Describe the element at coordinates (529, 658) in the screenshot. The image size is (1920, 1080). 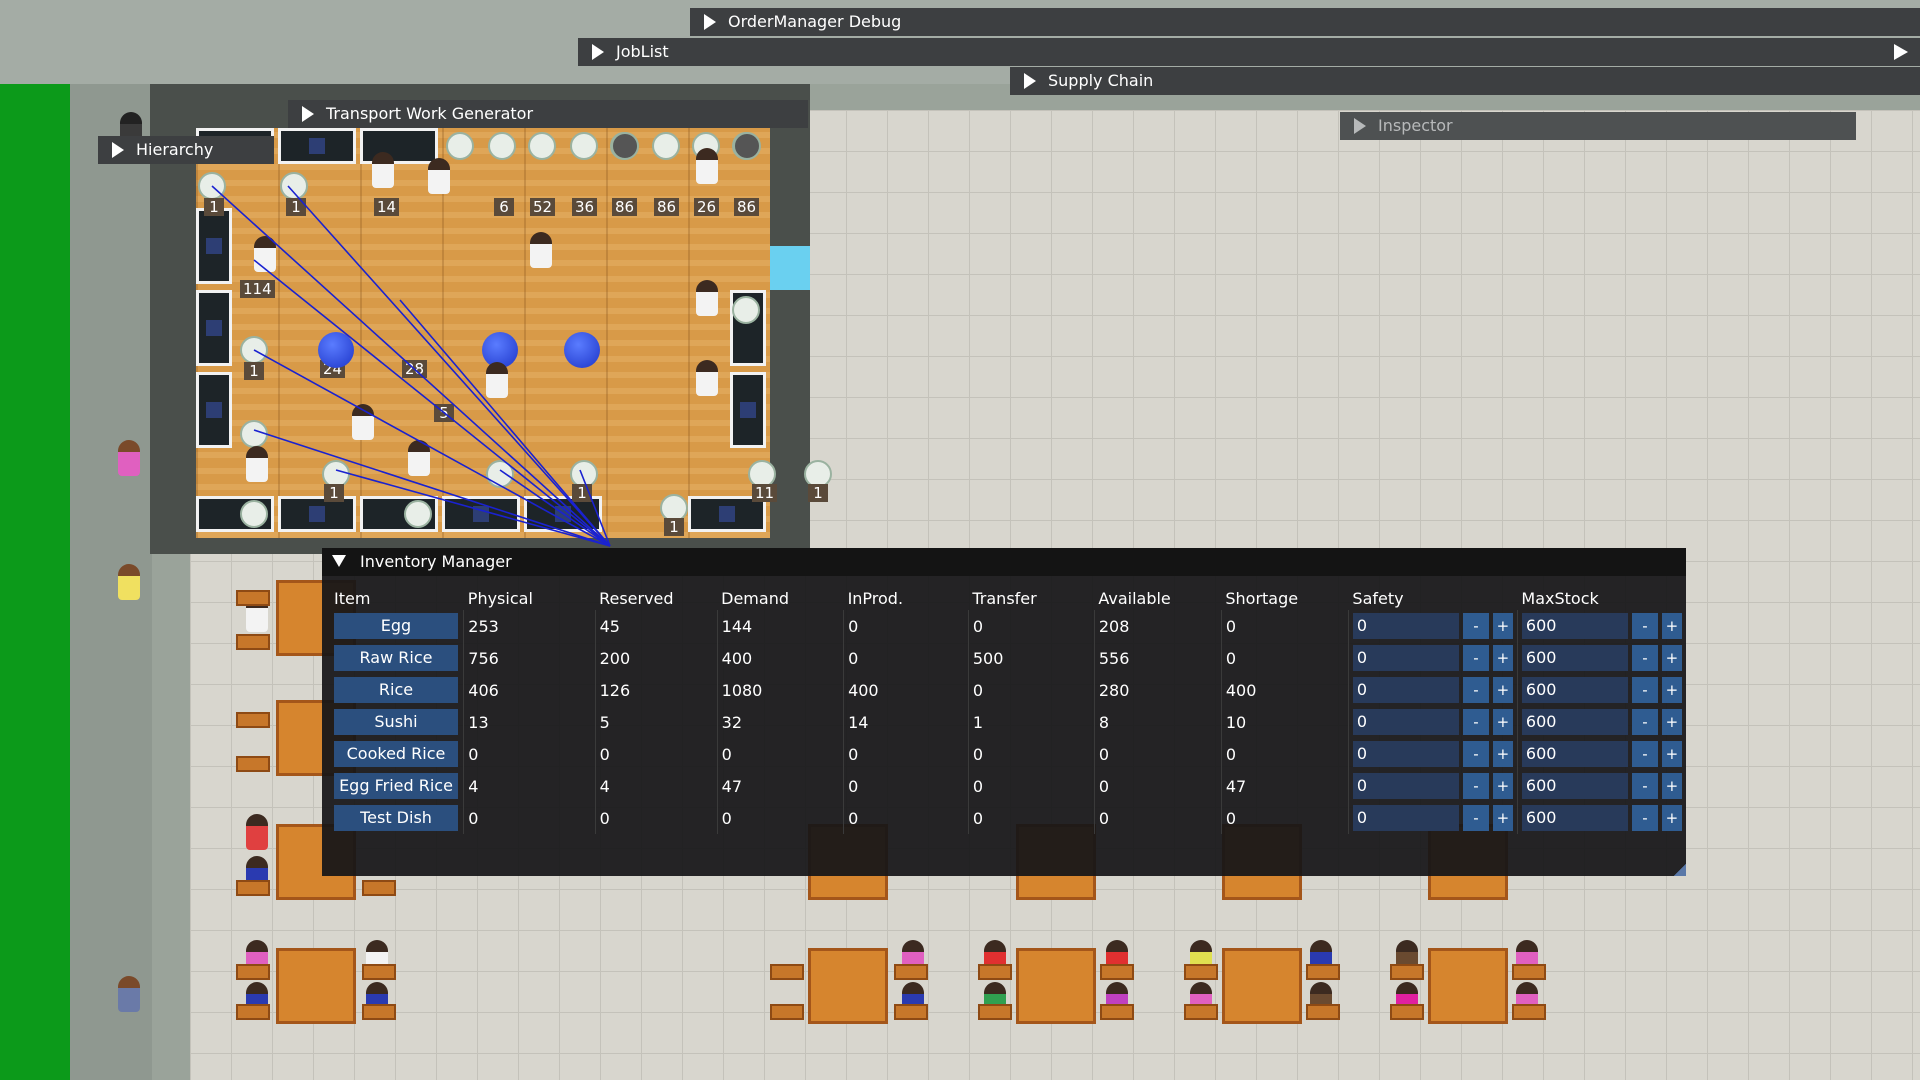
I see `physical-cell: 756` at that location.